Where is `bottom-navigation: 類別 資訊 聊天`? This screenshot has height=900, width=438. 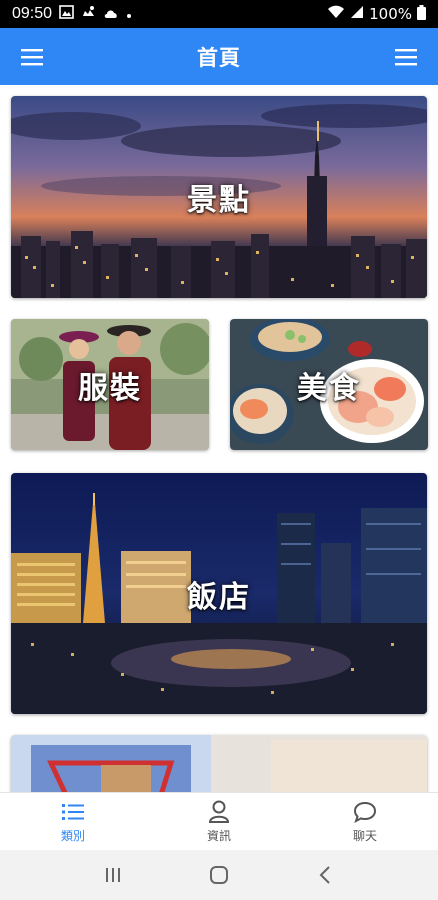
bottom-navigation: 類別 資訊 聊天 is located at coordinates (219, 821).